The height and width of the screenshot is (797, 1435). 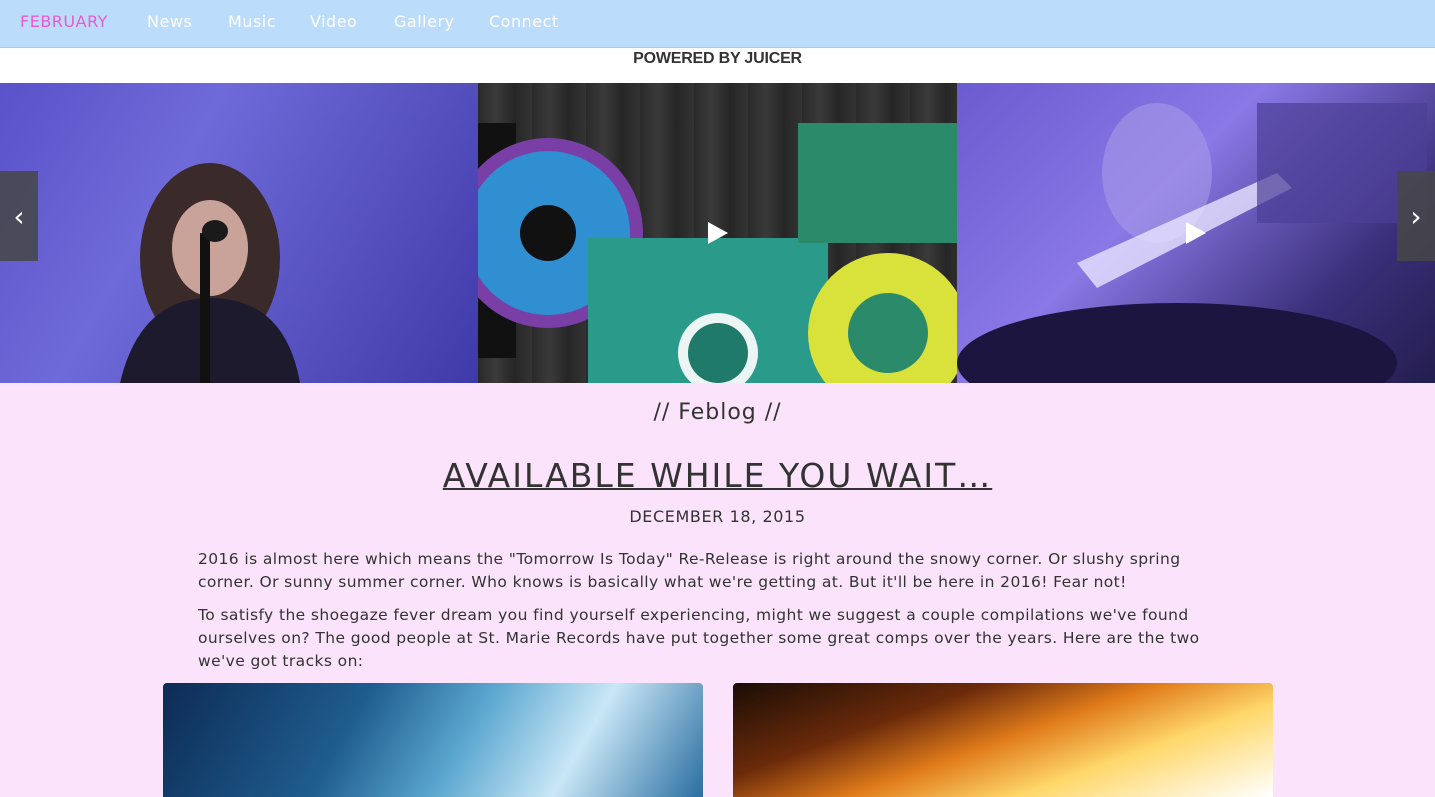 What do you see at coordinates (169, 21) in the screenshot?
I see `nav-item-news: News` at bounding box center [169, 21].